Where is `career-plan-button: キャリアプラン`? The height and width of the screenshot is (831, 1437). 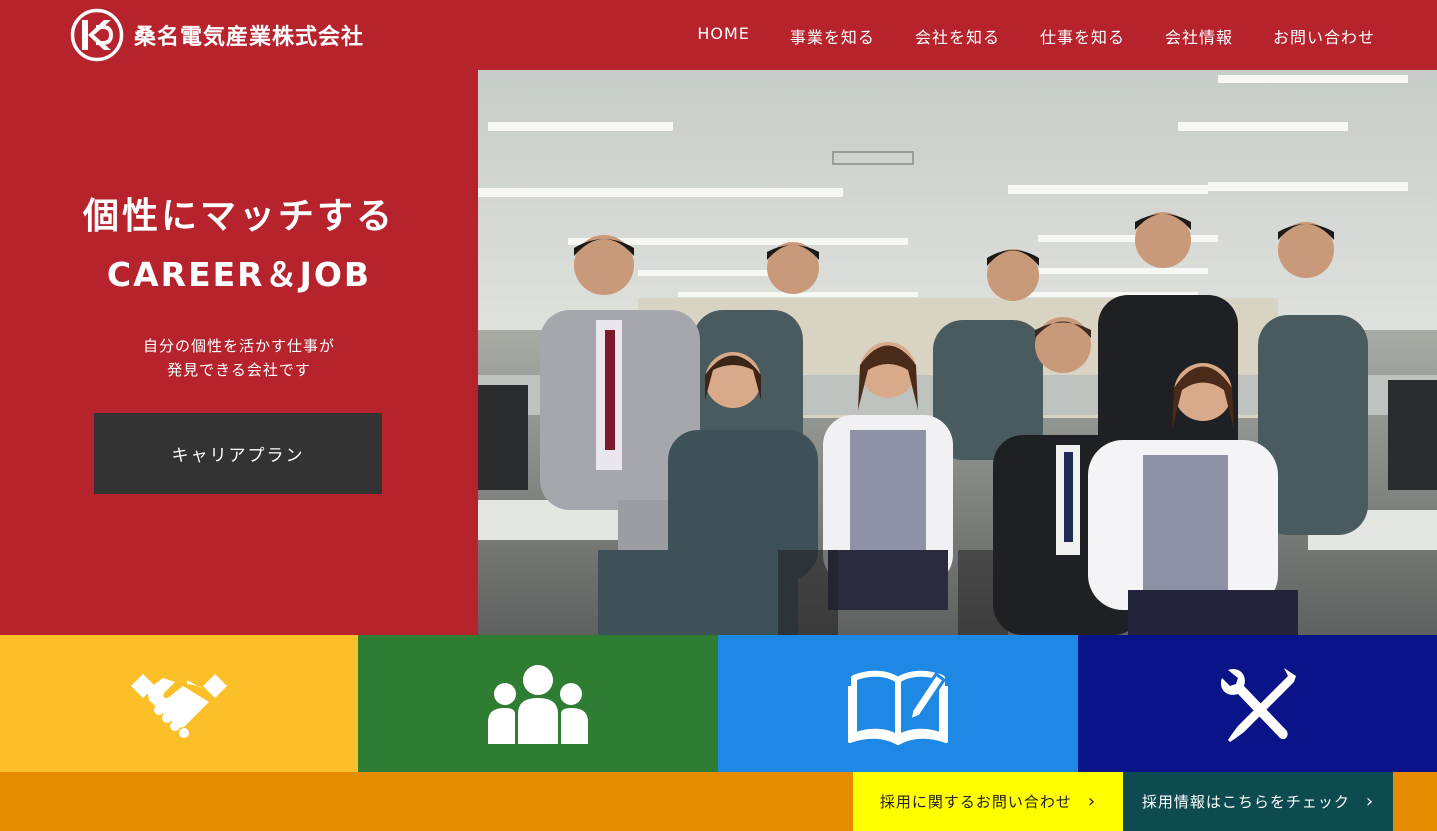 career-plan-button: キャリアプラン is located at coordinates (238, 453).